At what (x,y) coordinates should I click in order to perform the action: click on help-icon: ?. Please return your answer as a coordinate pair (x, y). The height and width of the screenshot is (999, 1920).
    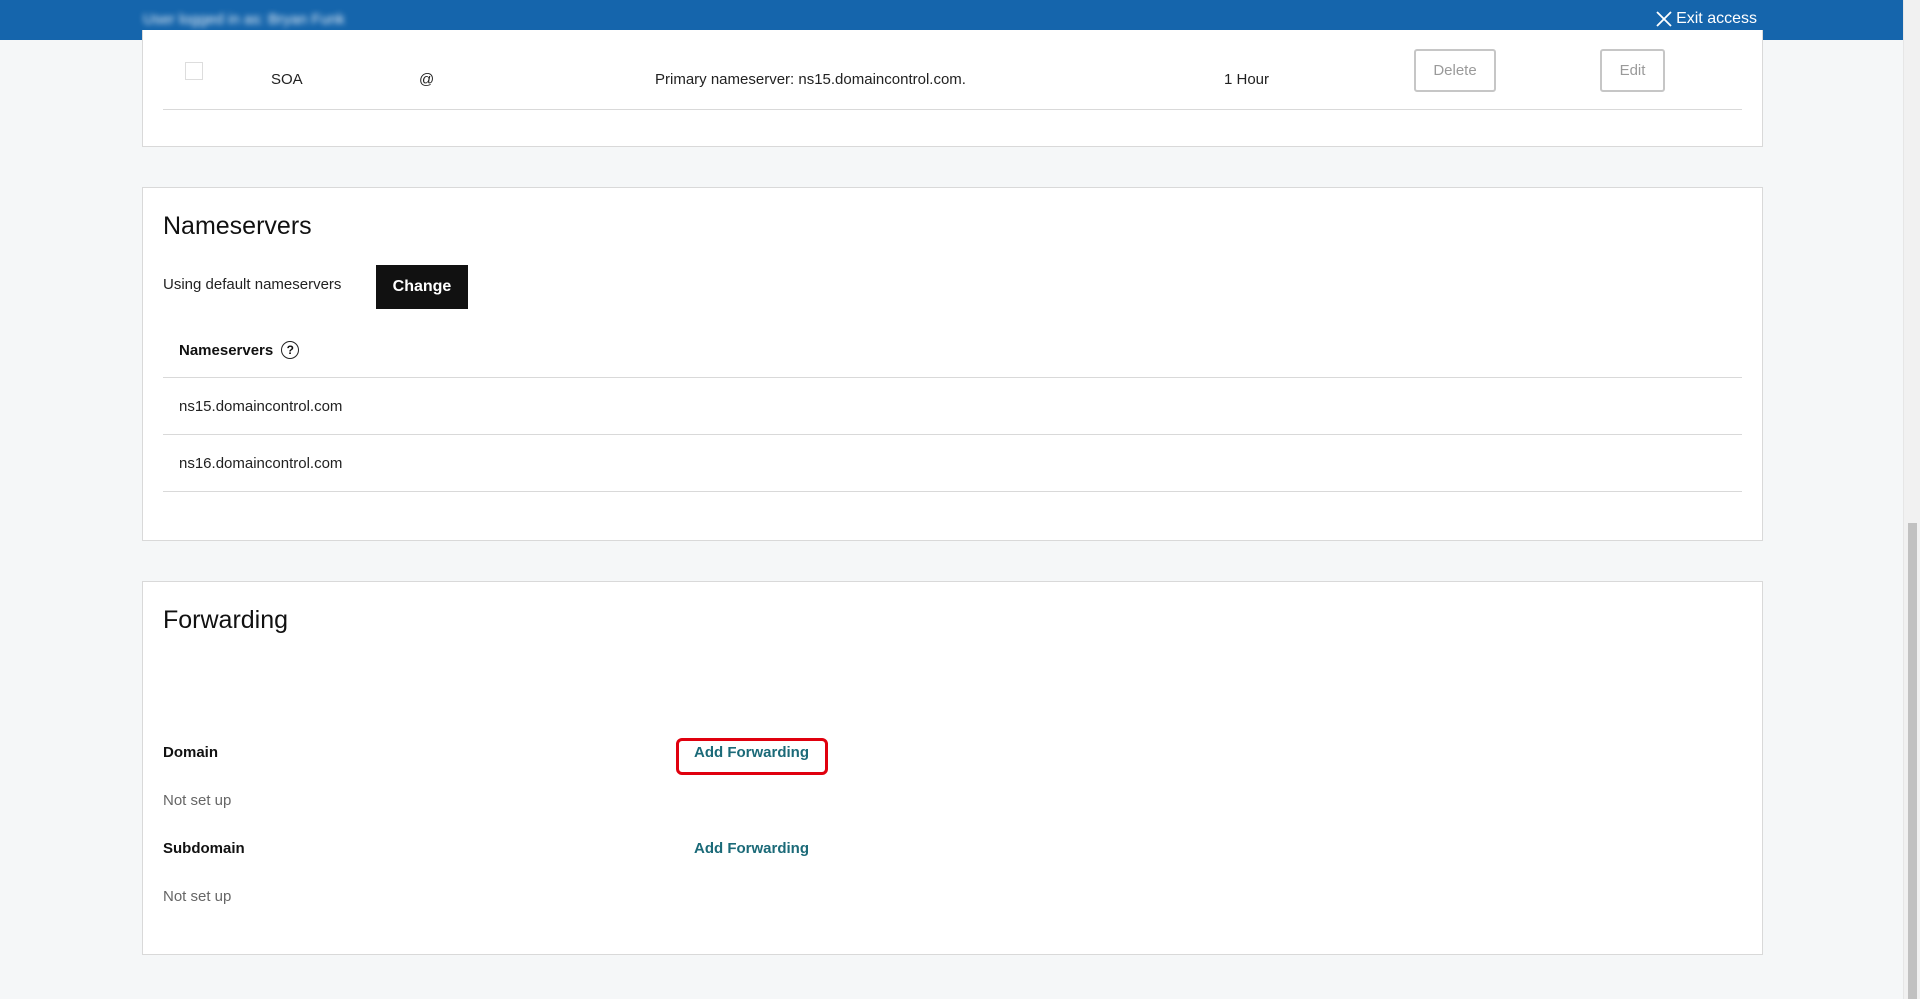
    Looking at the image, I should click on (290, 350).